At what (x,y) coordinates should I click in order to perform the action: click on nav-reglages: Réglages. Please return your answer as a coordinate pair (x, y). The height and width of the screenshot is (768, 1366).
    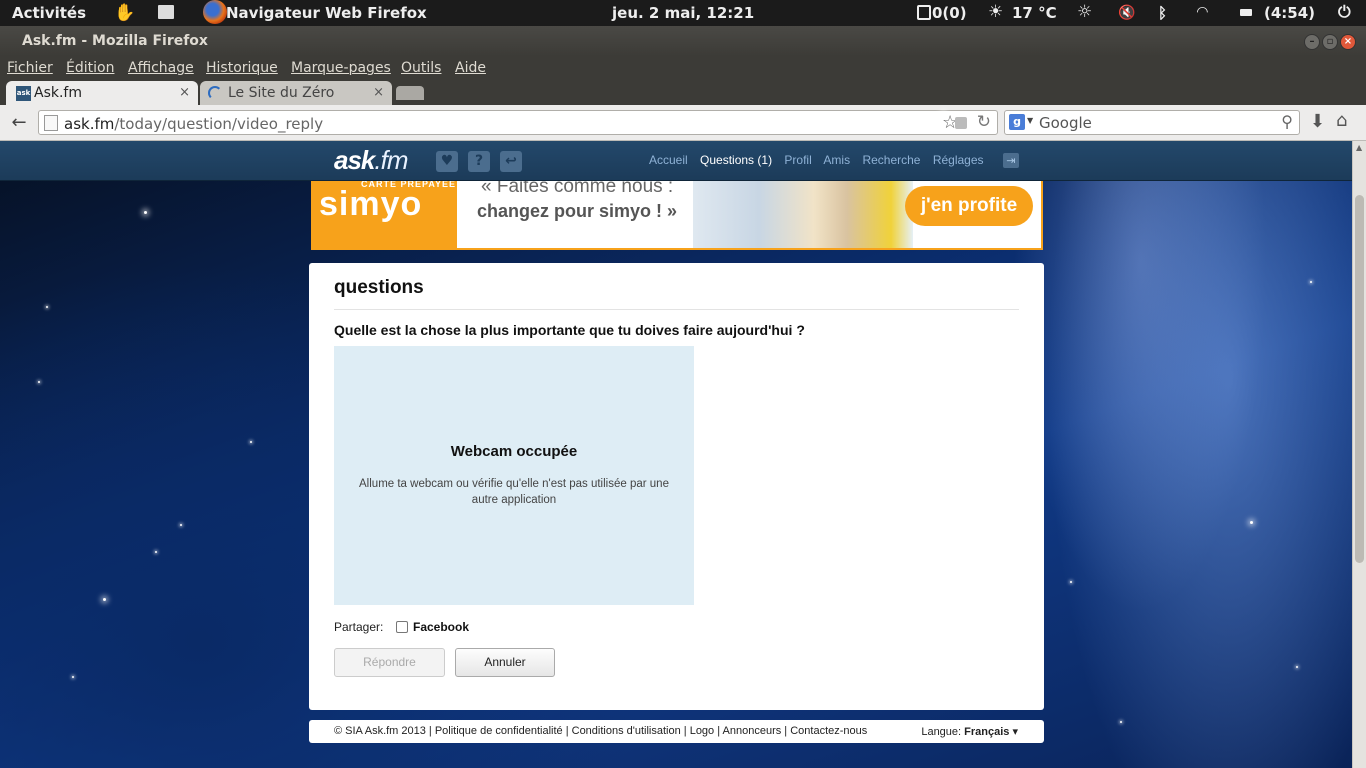
    Looking at the image, I should click on (958, 160).